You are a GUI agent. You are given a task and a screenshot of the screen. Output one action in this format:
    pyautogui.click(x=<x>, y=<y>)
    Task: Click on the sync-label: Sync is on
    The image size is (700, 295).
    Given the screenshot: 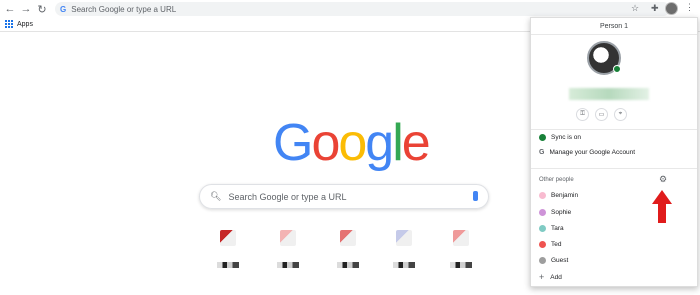 What is the action you would take?
    pyautogui.click(x=566, y=137)
    